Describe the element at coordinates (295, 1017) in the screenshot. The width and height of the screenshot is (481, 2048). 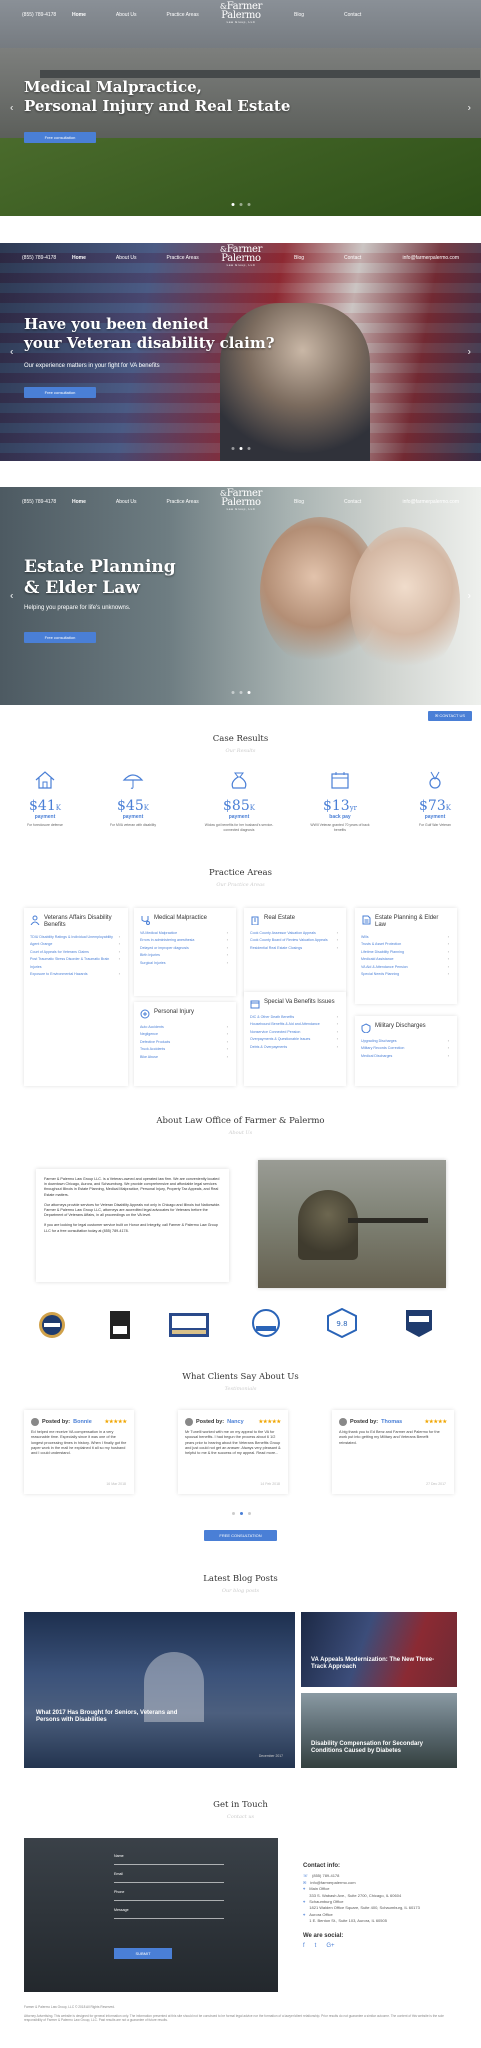
I see `practice-link: DIC & Other Death Benefits ›` at that location.